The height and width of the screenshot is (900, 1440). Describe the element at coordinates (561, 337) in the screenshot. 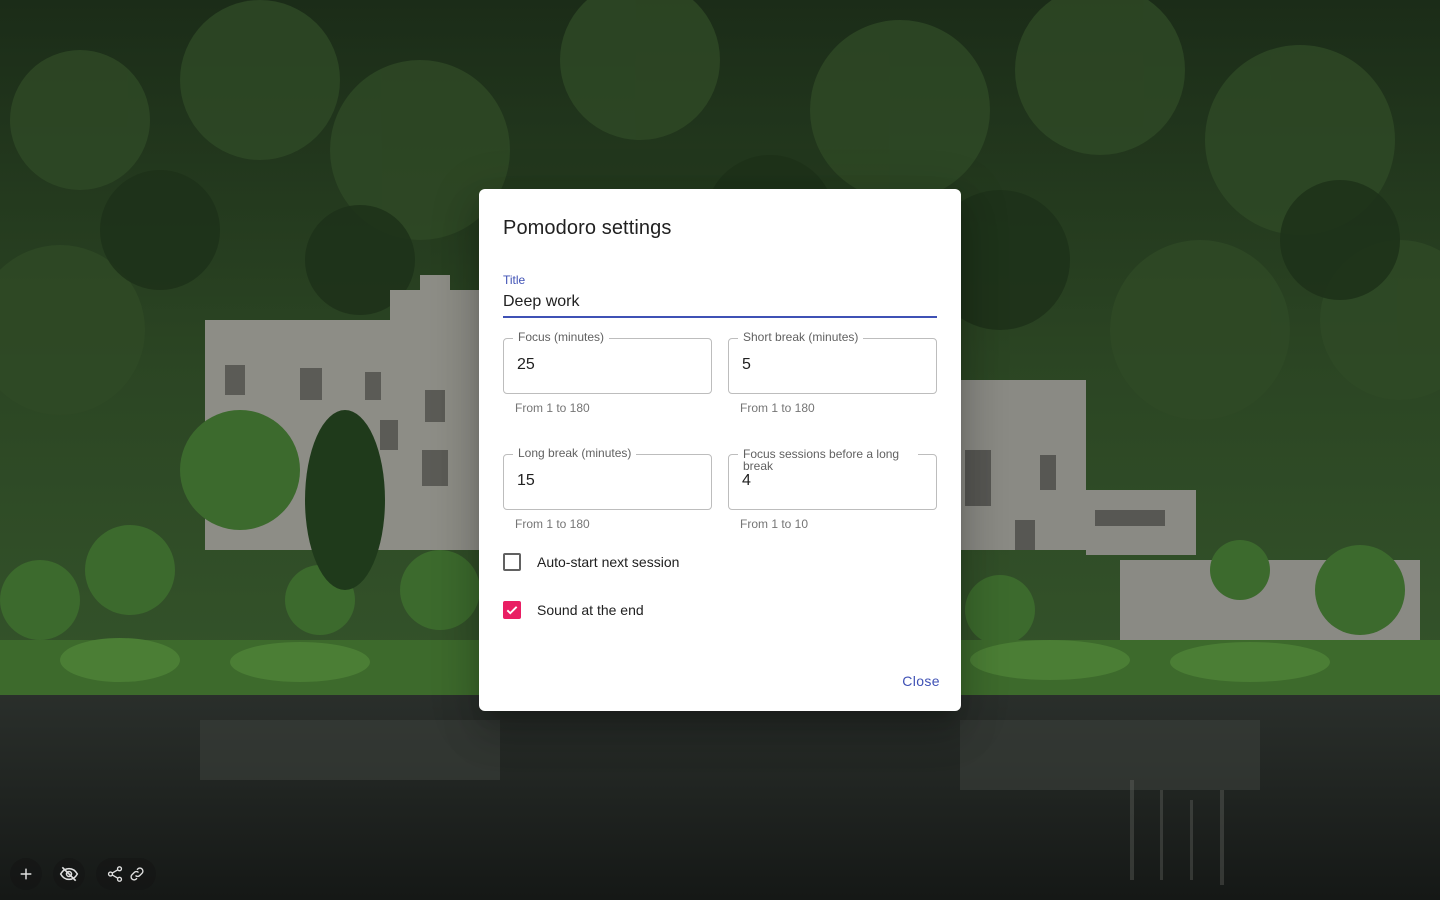

I see `focus-minutes-label: Focus (minutes)` at that location.